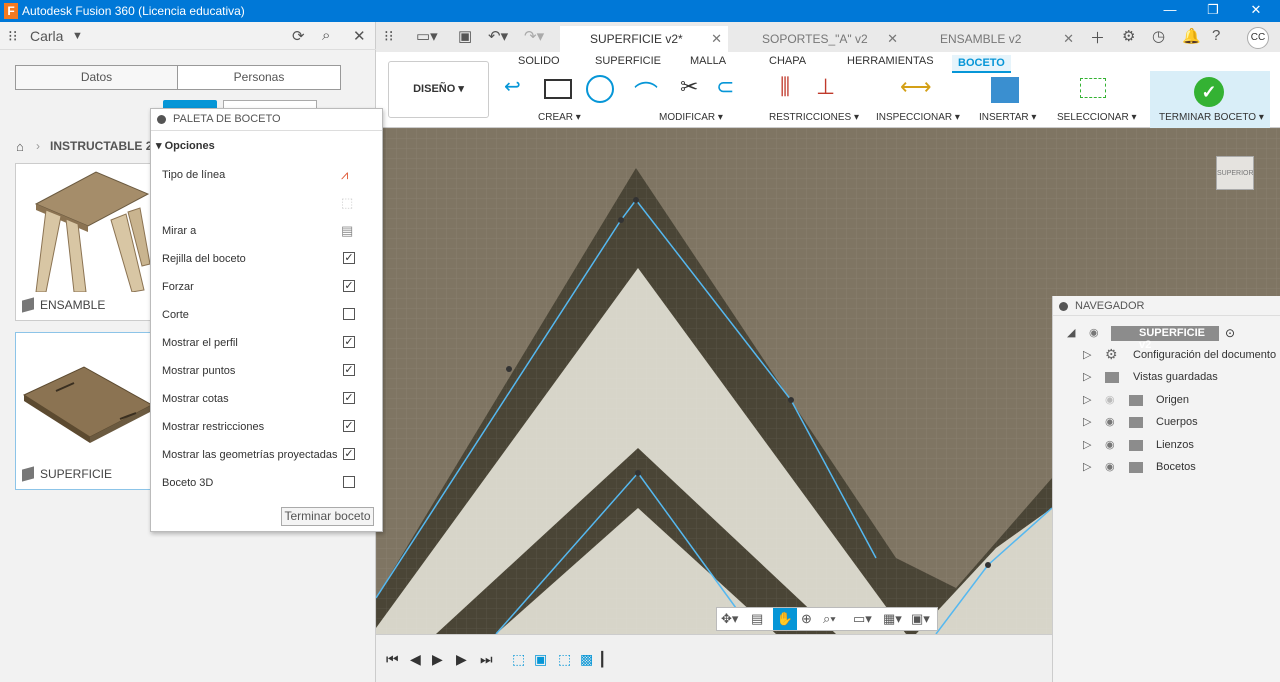 This screenshot has height=682, width=1280. What do you see at coordinates (415, 659) in the screenshot?
I see `previous-step-icon: ◀` at bounding box center [415, 659].